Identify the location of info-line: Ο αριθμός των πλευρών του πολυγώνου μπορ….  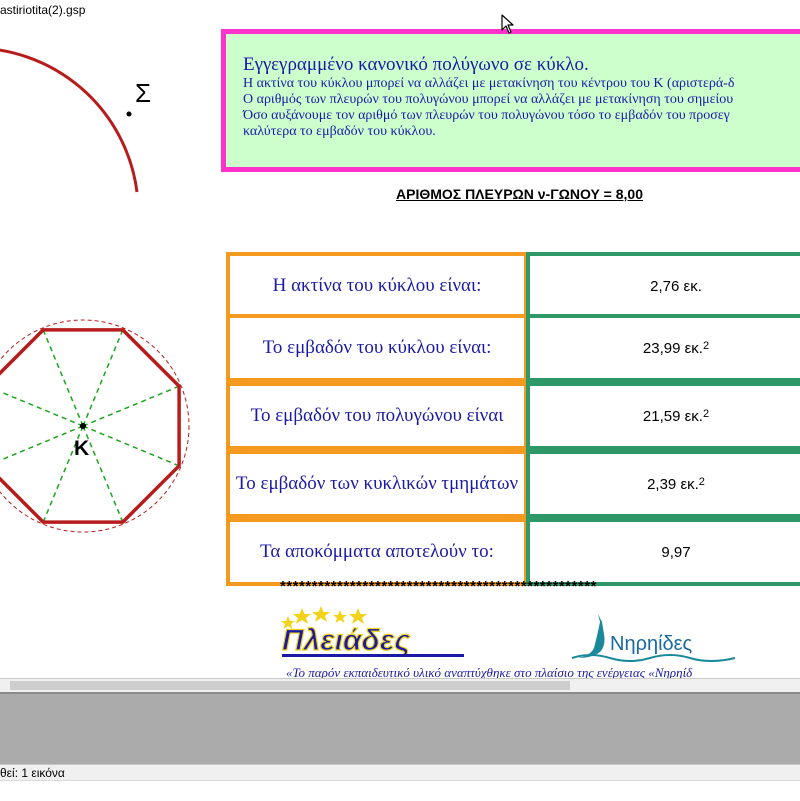
(488, 99).